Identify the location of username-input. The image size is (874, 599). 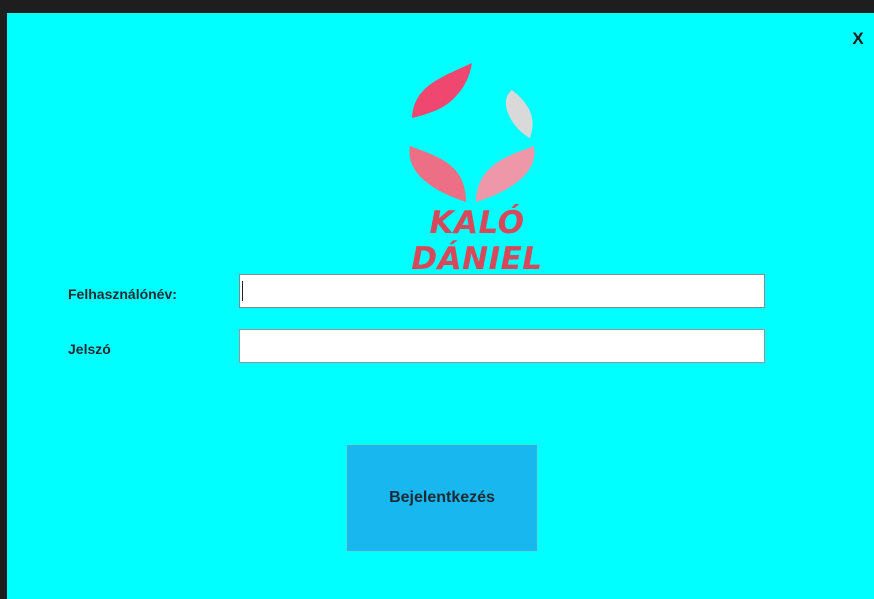
(502, 291).